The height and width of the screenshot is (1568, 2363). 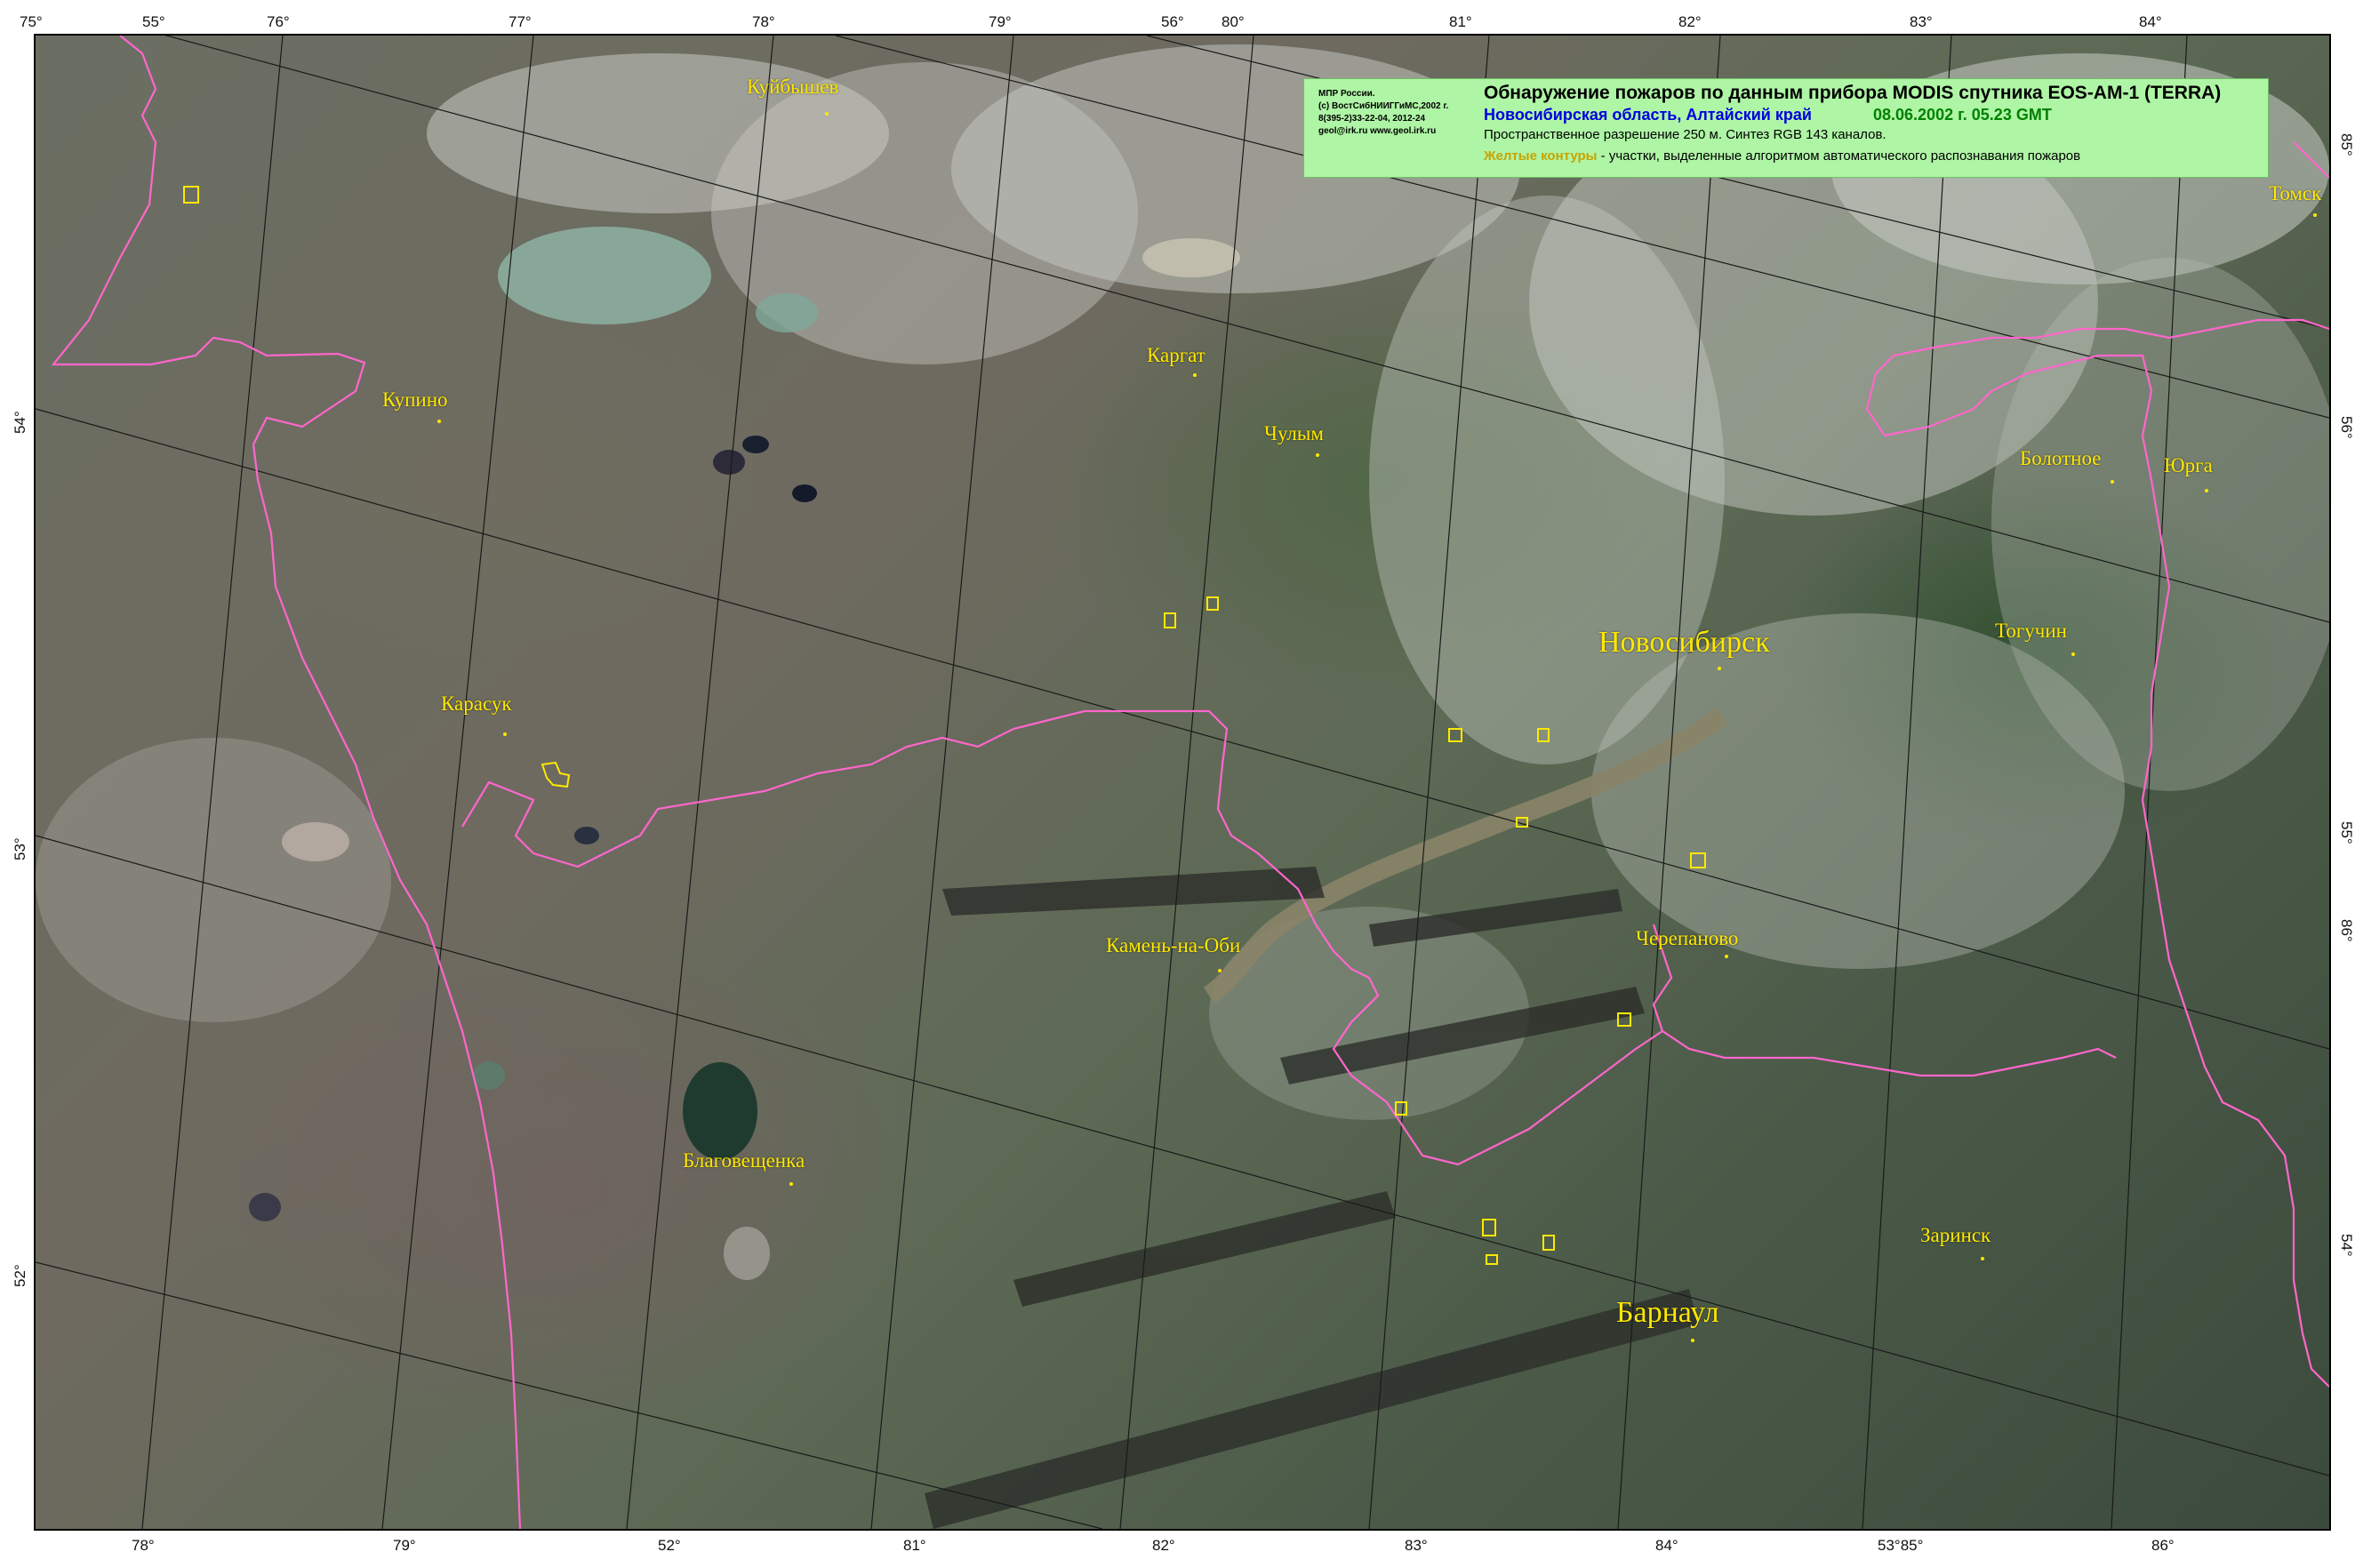 I want to click on tick-bottom: 78°, so click(x=143, y=1545).